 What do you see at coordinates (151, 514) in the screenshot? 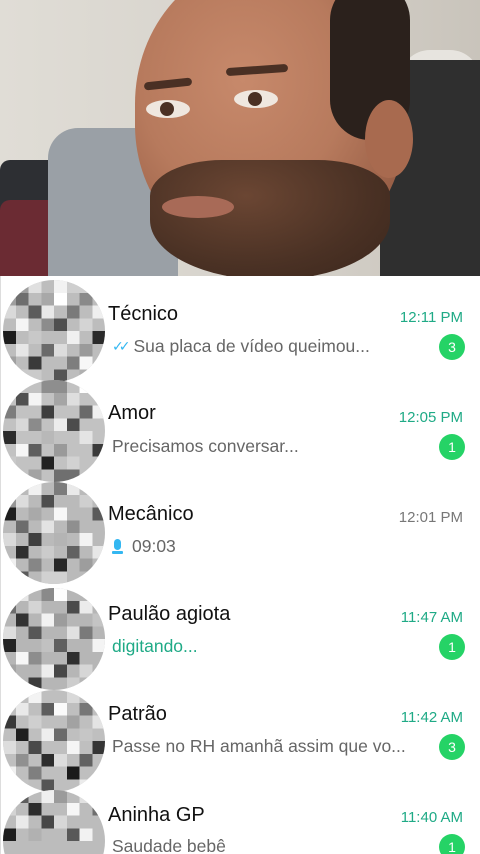
I see `chat-name: Mecânico` at bounding box center [151, 514].